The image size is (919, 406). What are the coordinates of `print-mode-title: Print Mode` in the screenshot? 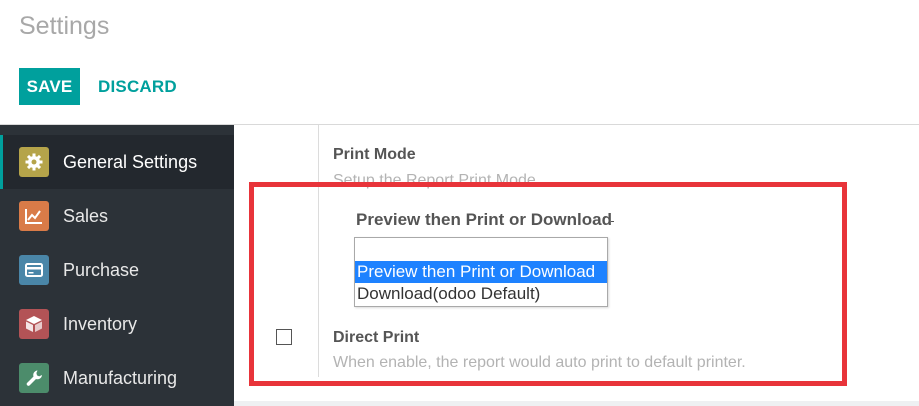 It's located at (374, 154).